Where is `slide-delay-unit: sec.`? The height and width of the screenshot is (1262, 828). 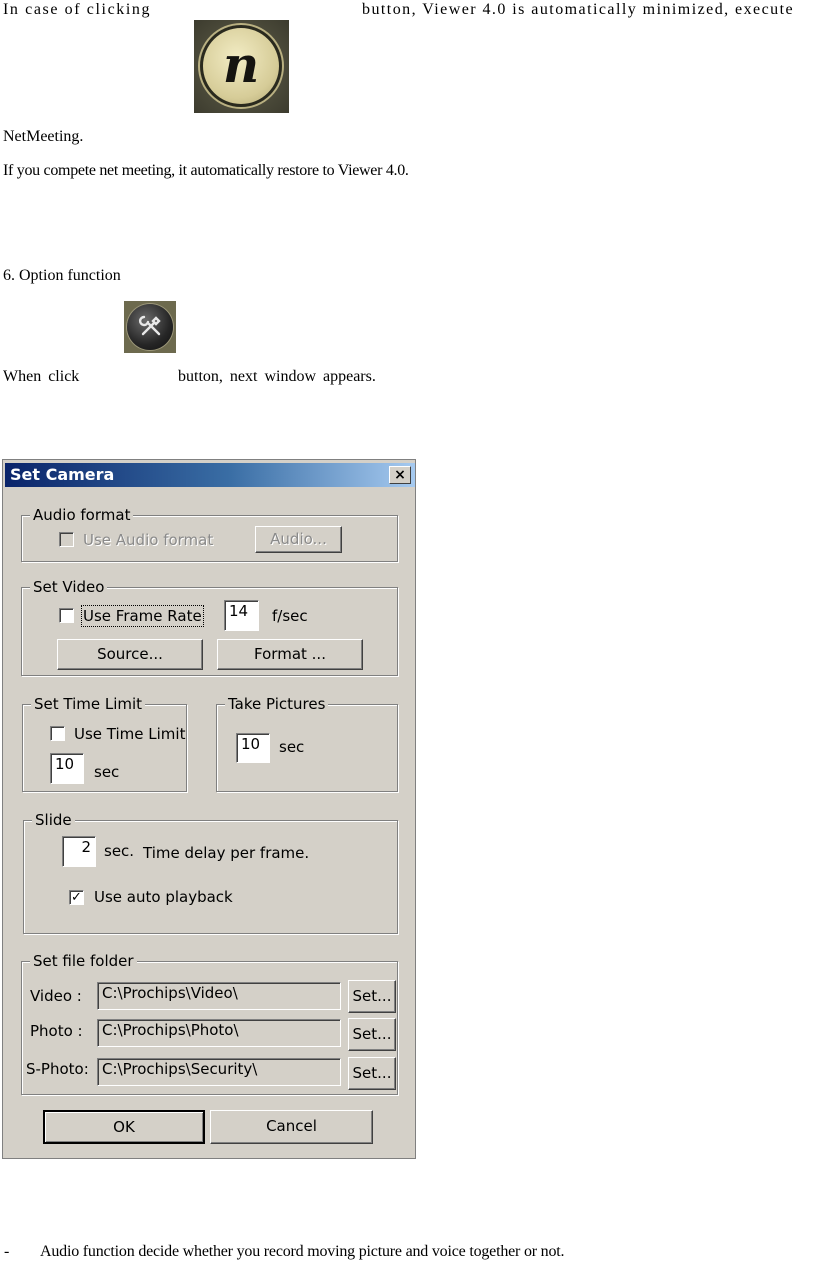 slide-delay-unit: sec. is located at coordinates (119, 851).